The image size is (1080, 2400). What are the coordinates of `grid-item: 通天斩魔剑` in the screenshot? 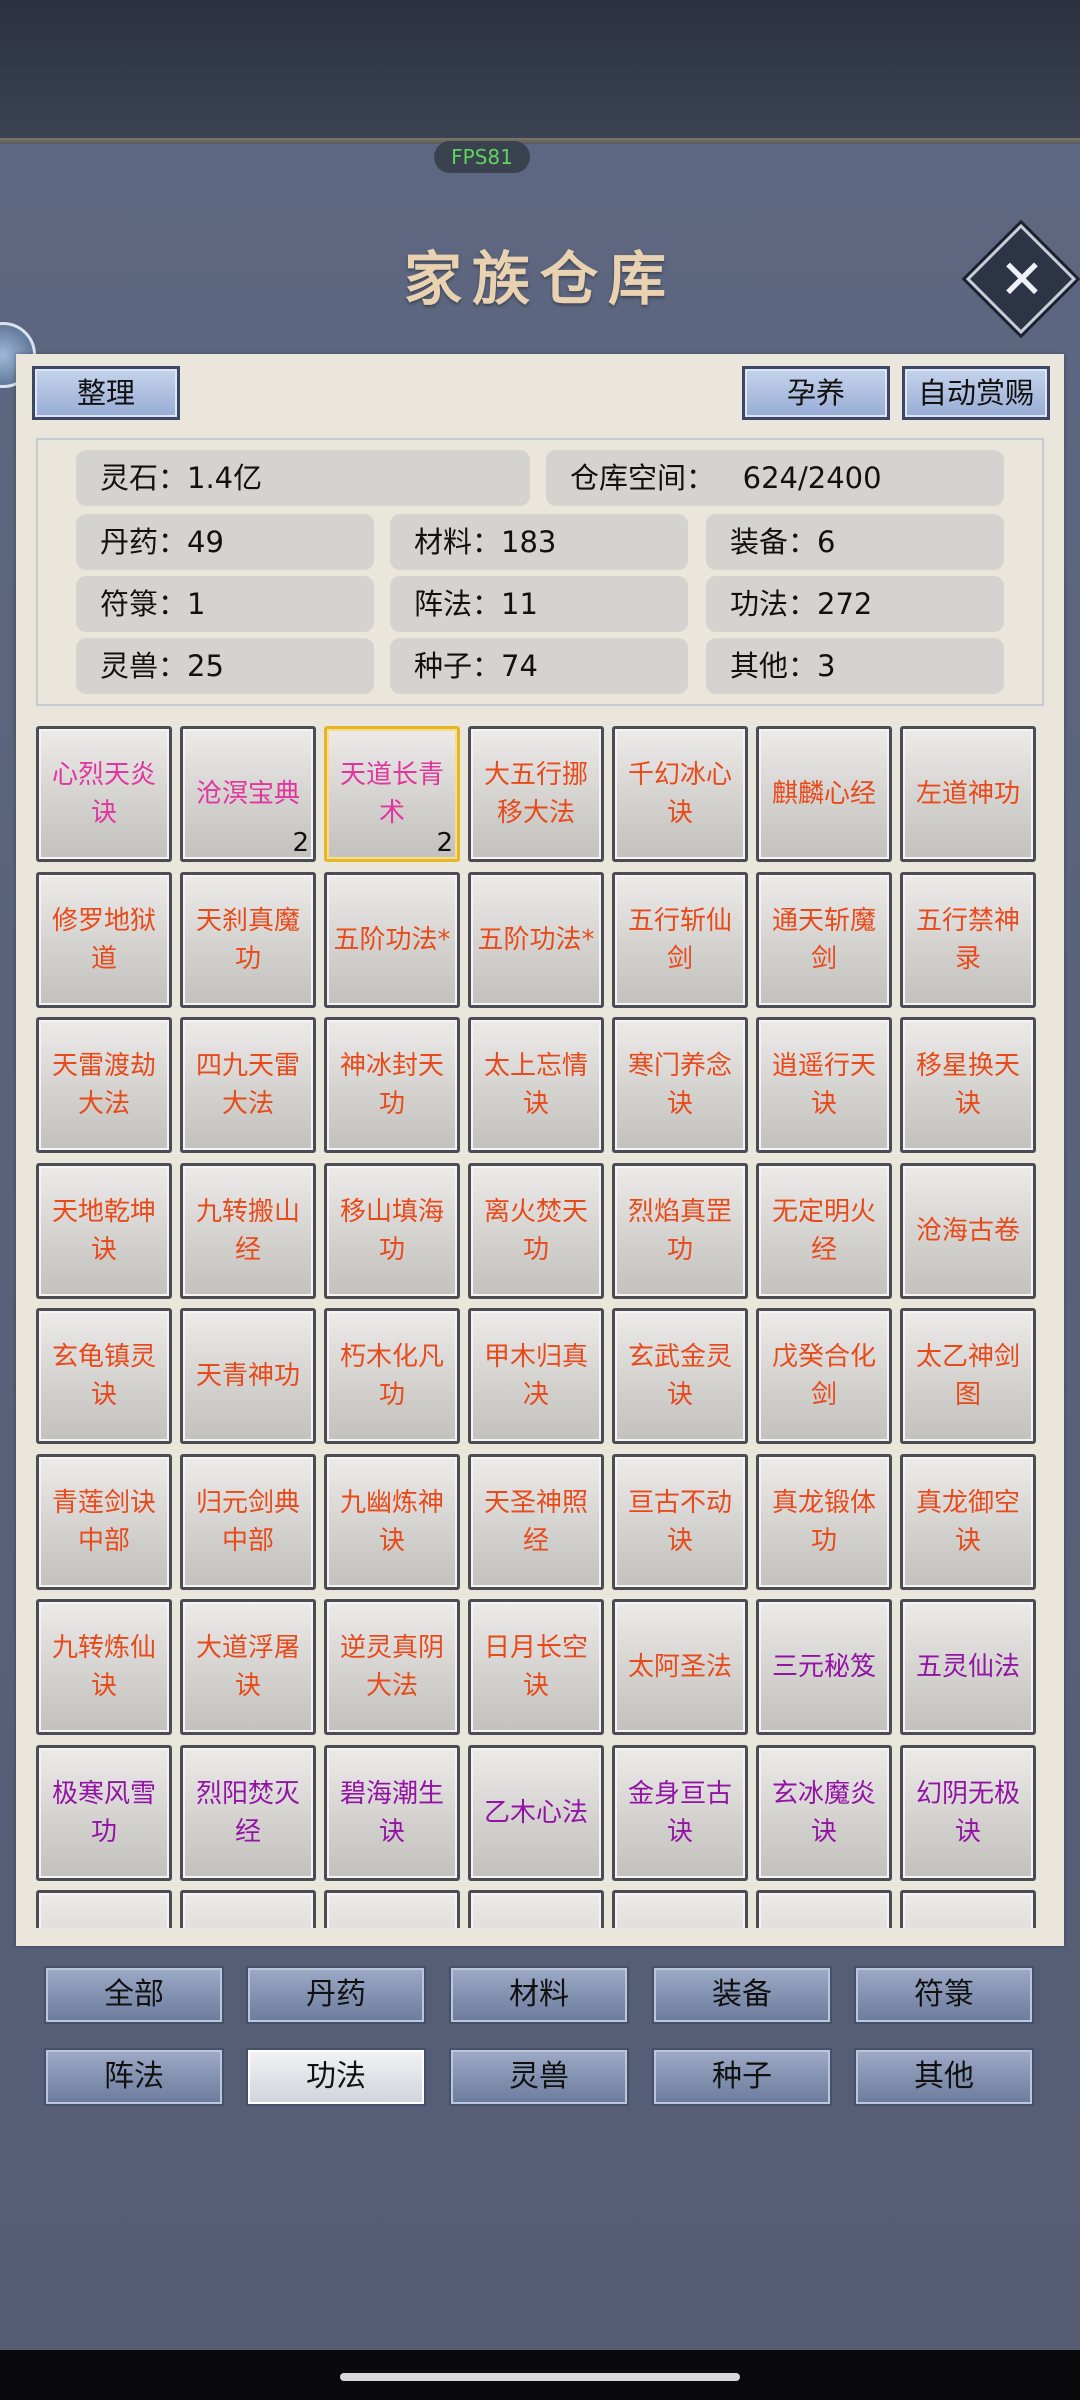 It's located at (824, 939).